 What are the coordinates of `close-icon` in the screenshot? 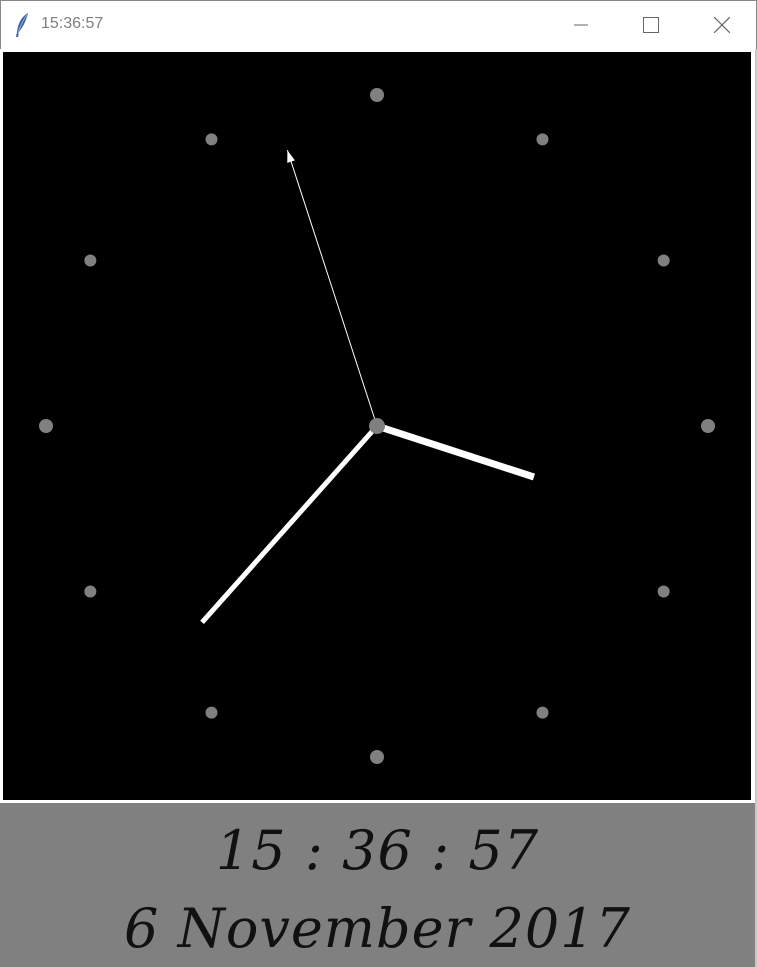 It's located at (722, 25).